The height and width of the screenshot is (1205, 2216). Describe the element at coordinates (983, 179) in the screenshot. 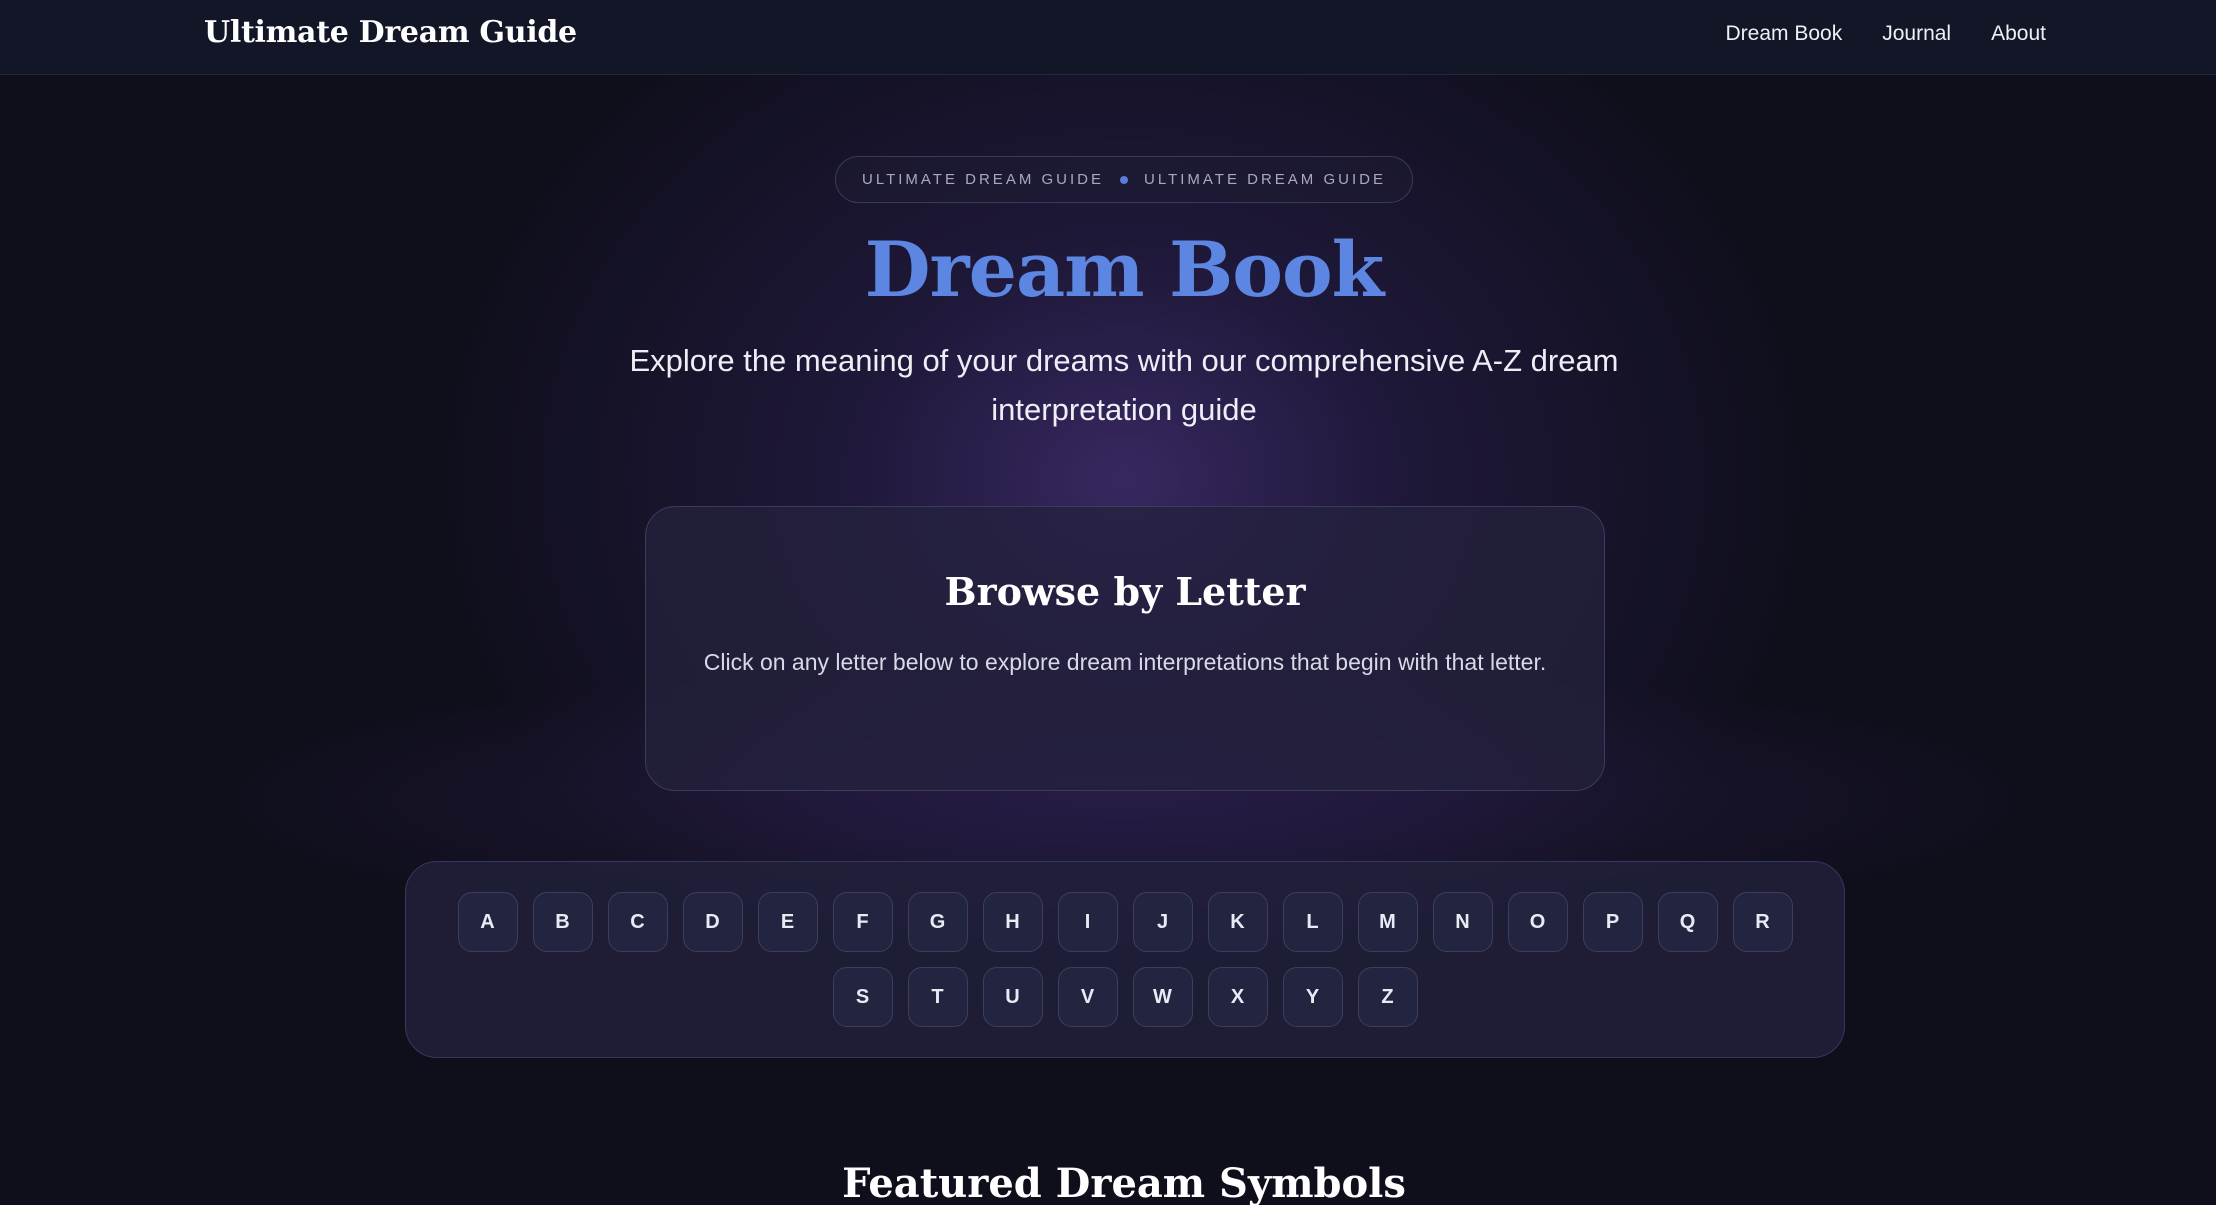

I see `badge-text-left: ULTIMATE DREAM GUIDE` at that location.